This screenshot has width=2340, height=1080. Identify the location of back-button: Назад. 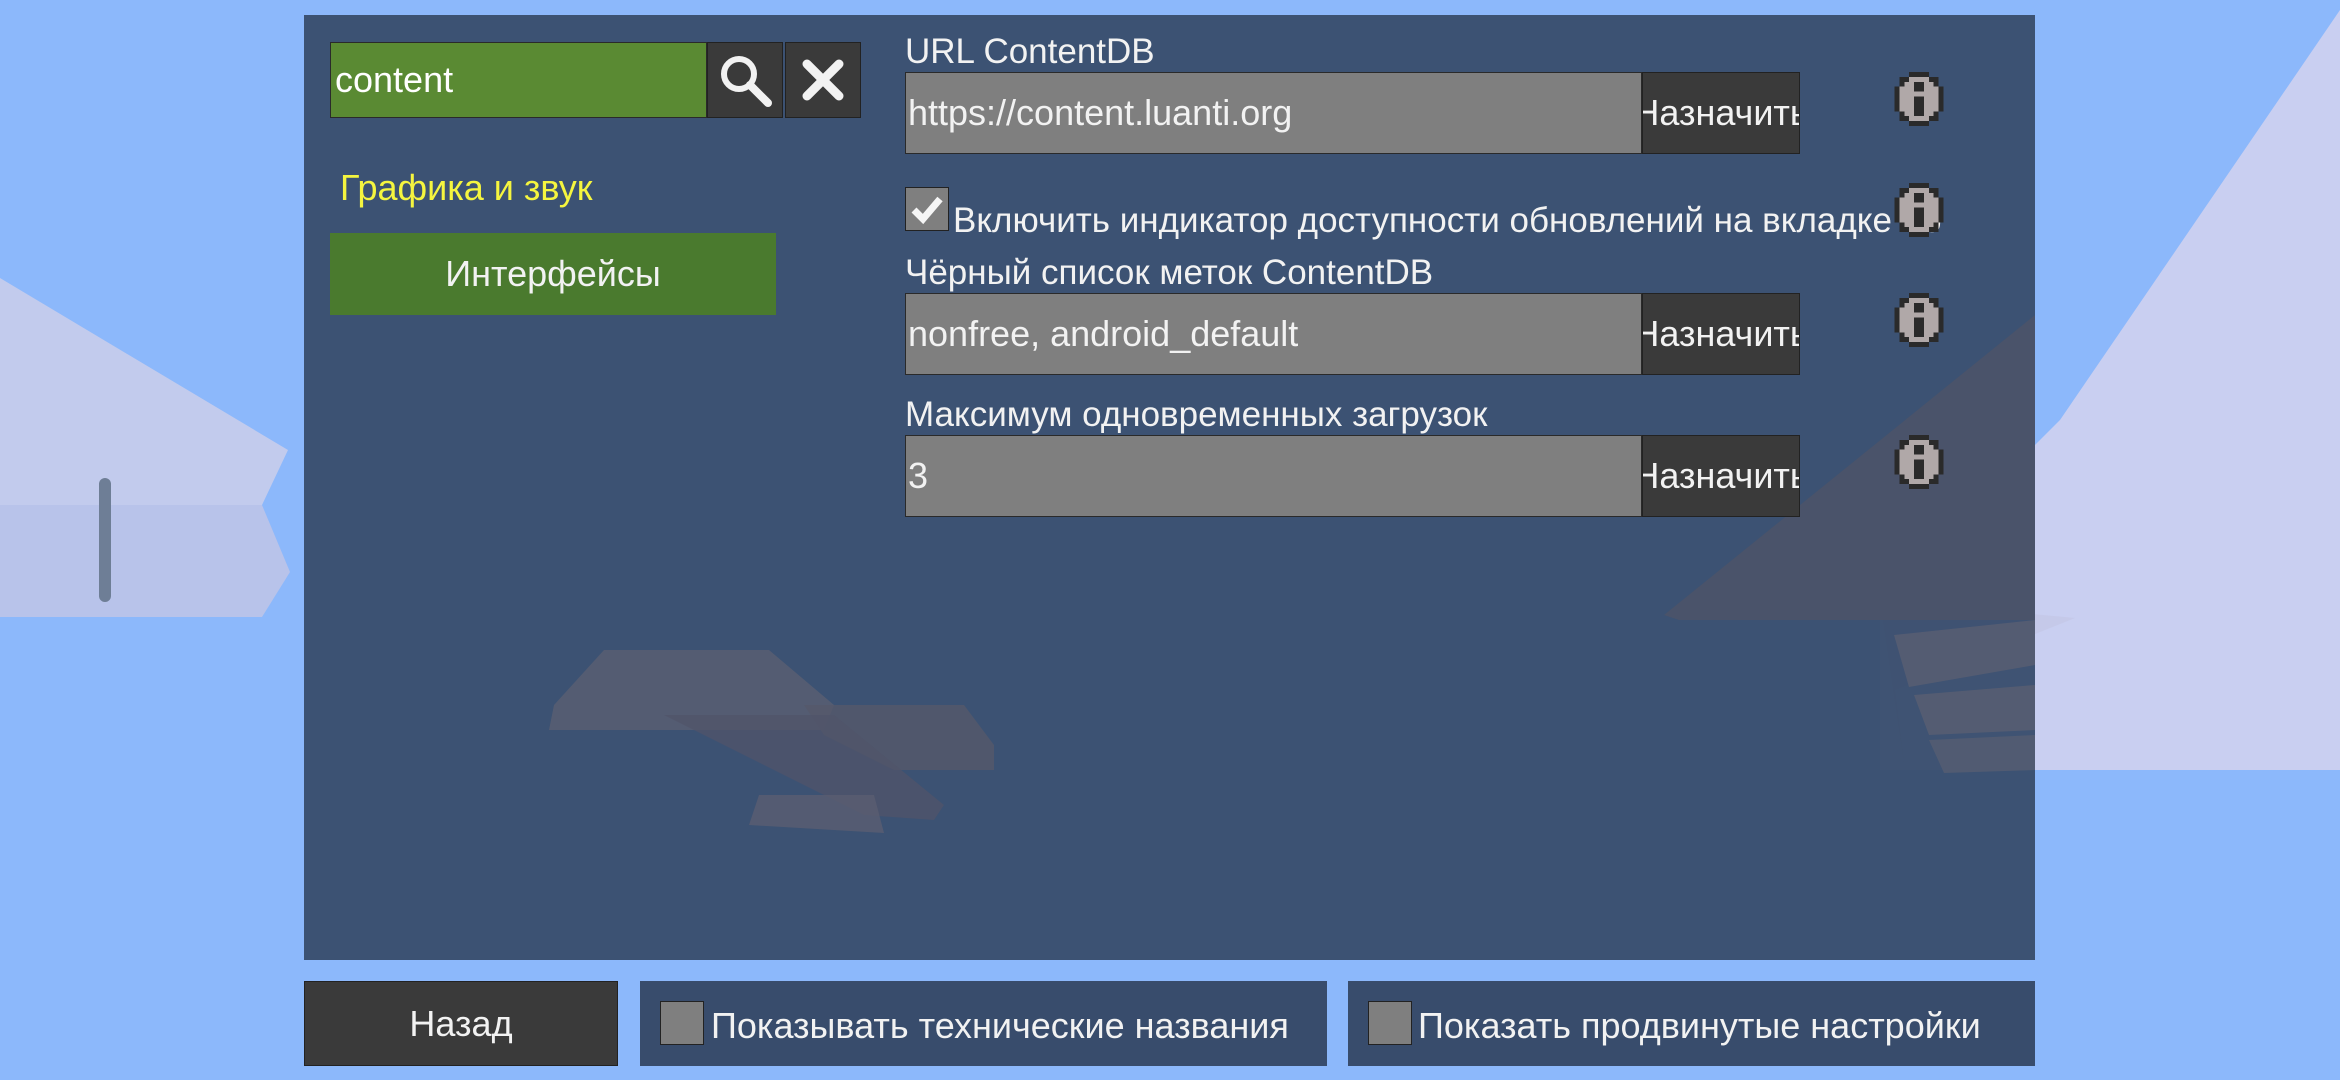
(461, 1023).